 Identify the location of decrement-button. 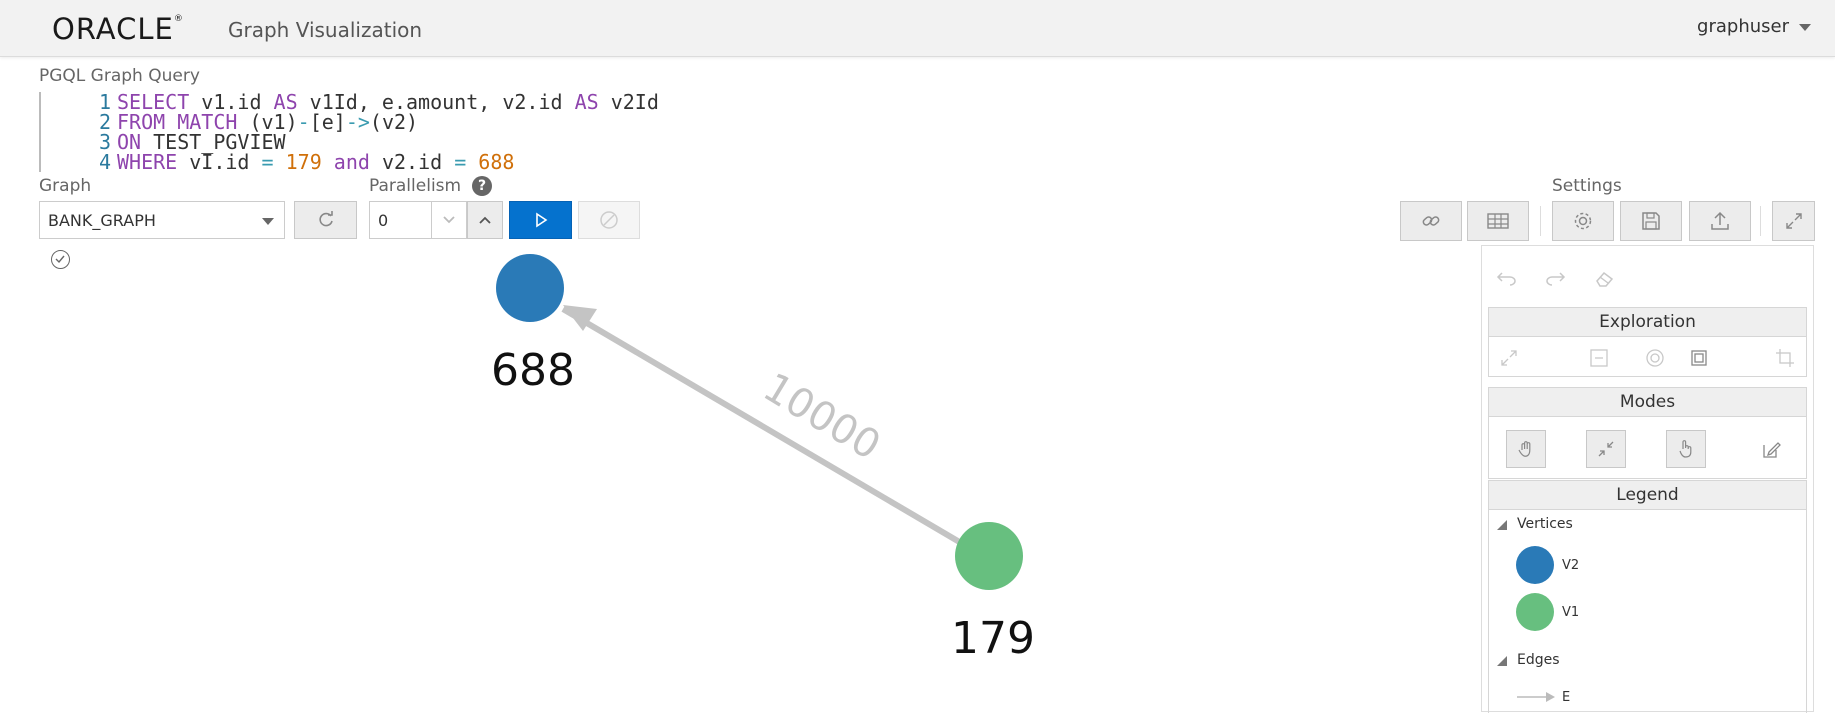
(449, 220).